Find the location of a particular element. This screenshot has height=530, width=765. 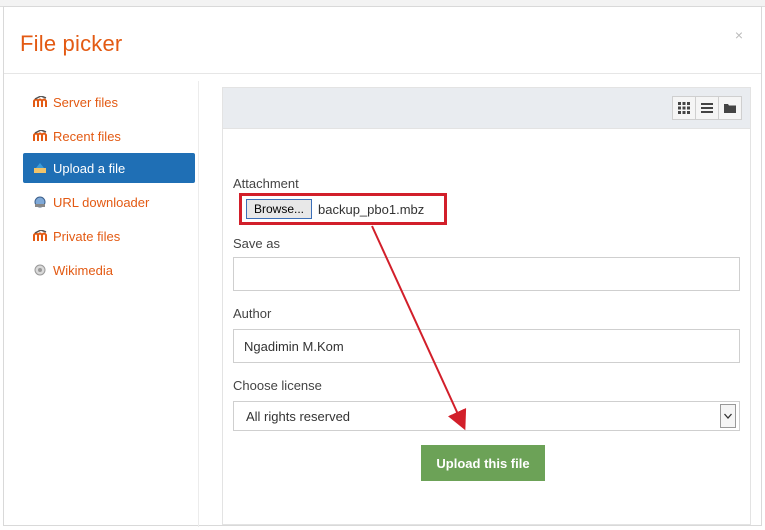

license-label: Choose license is located at coordinates (277, 385).